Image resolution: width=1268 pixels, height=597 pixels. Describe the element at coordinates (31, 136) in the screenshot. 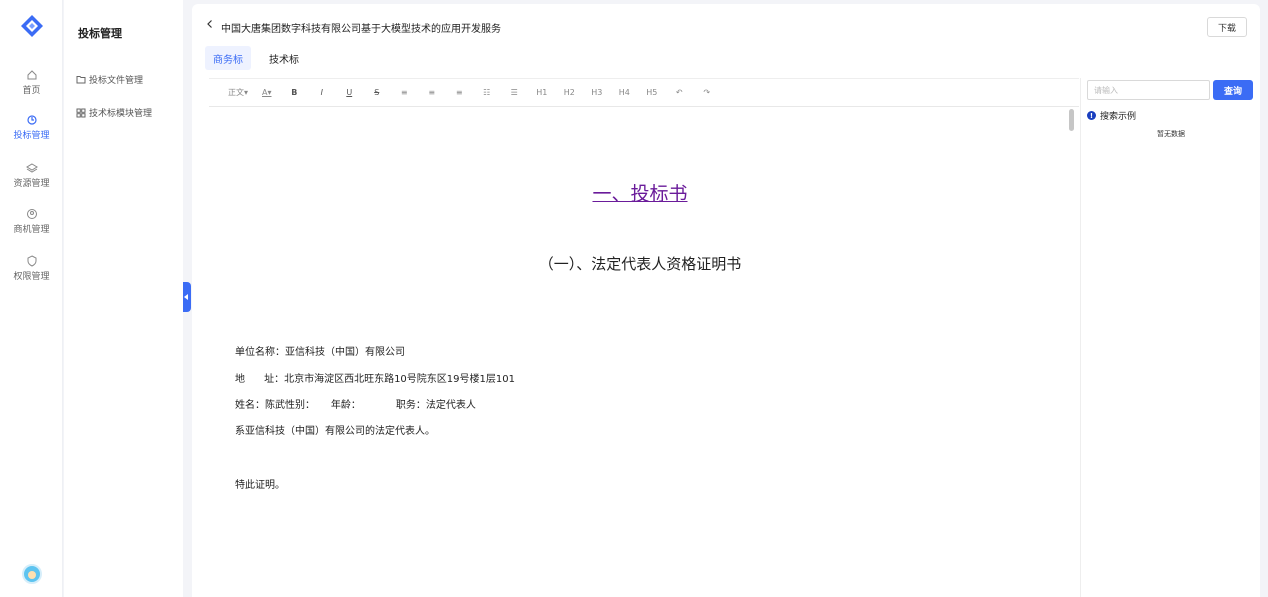

I see `nav-item-label: 投标管理` at that location.